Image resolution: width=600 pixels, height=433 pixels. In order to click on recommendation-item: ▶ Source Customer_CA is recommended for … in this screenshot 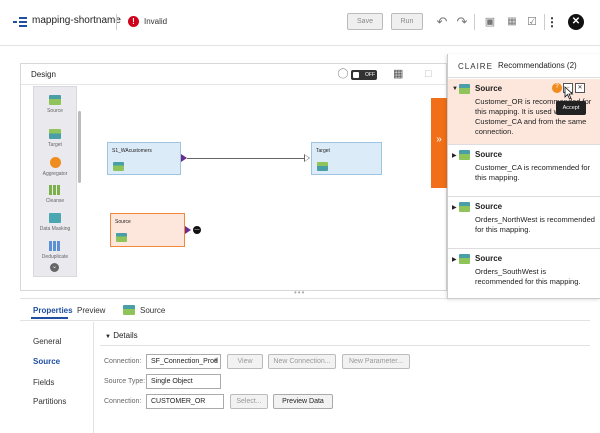, I will do `click(524, 171)`.